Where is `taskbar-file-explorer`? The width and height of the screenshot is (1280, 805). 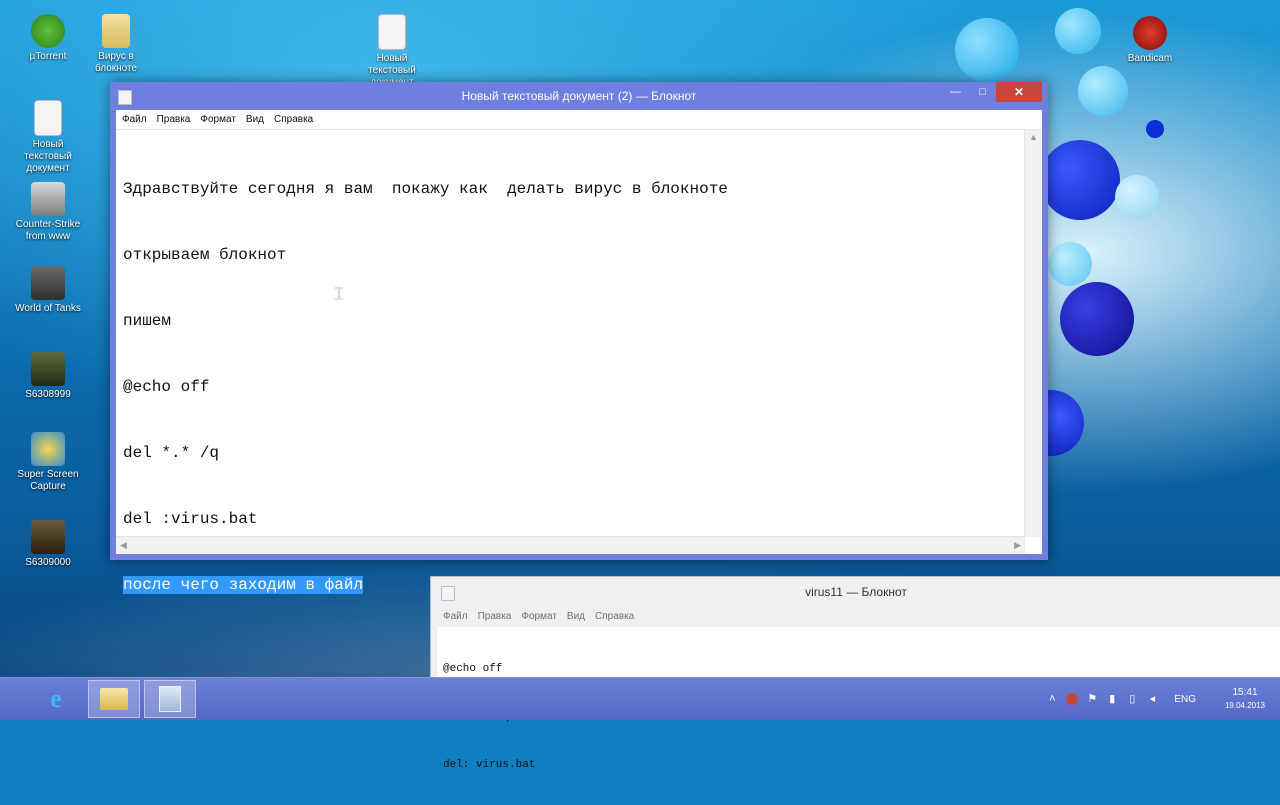 taskbar-file-explorer is located at coordinates (114, 699).